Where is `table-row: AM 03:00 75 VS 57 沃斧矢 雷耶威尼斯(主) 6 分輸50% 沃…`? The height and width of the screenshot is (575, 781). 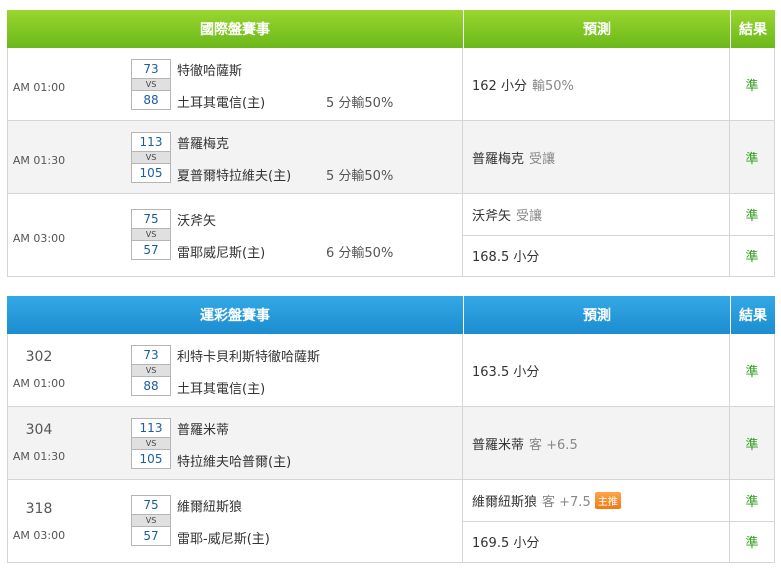 table-row: AM 03:00 75 VS 57 沃斧矢 雷耶威尼斯(主) 6 分輸50% 沃… is located at coordinates (391, 235).